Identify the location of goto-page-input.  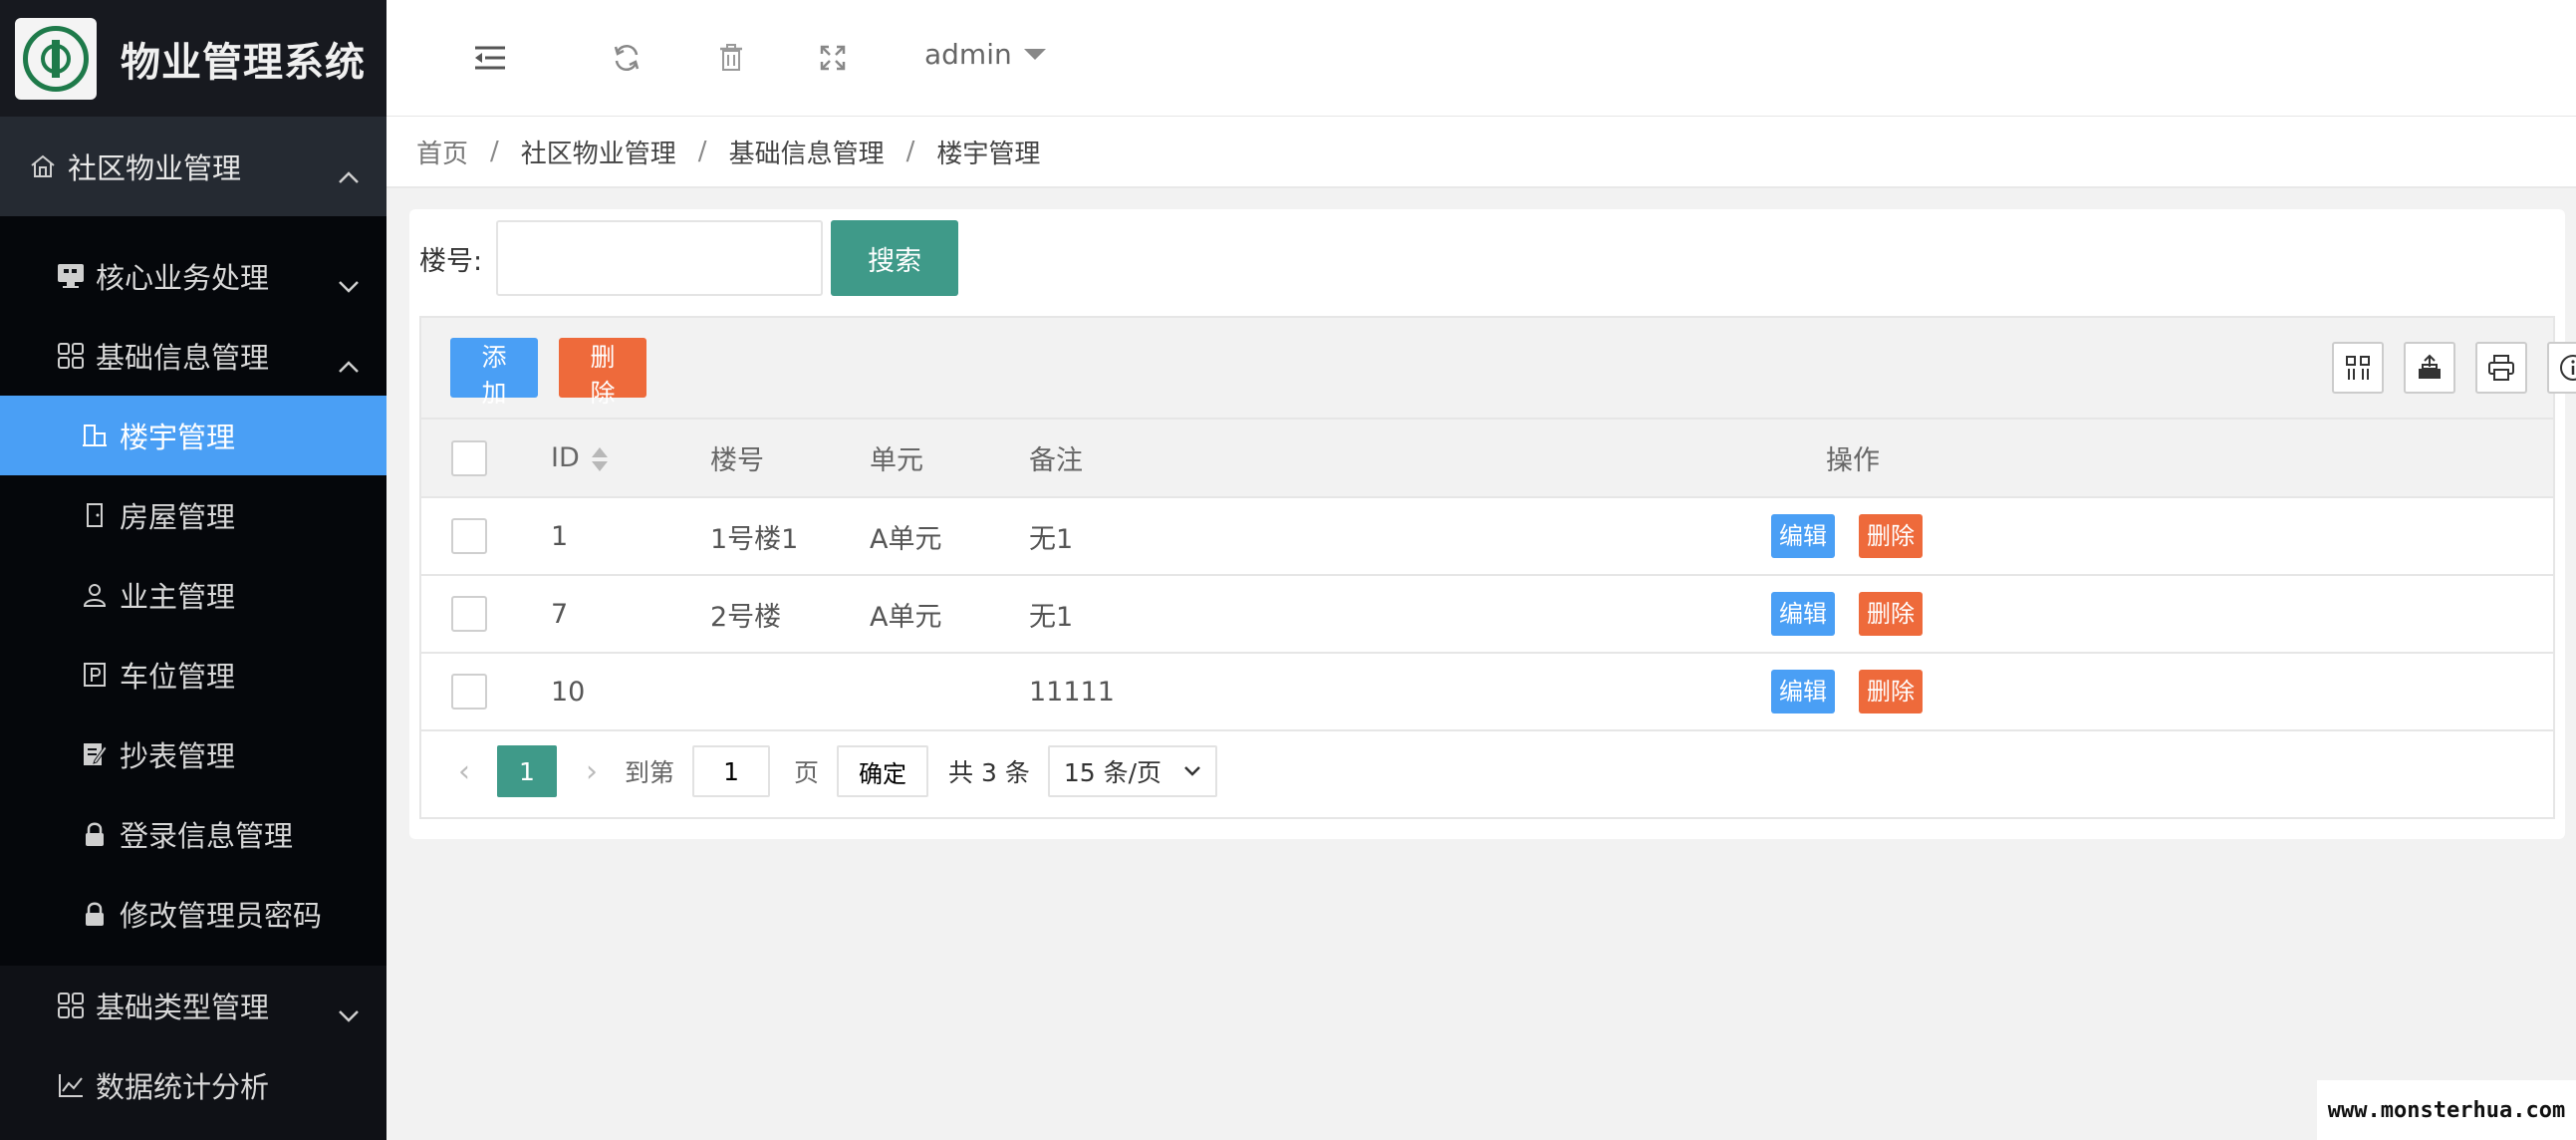
(731, 771).